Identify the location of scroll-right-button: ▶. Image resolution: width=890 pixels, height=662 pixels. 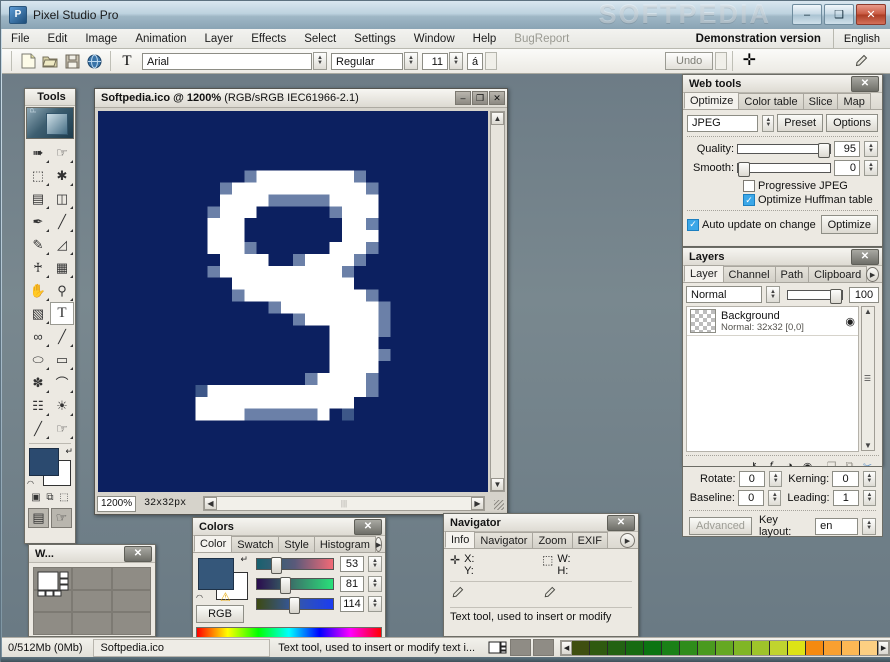
(477, 503).